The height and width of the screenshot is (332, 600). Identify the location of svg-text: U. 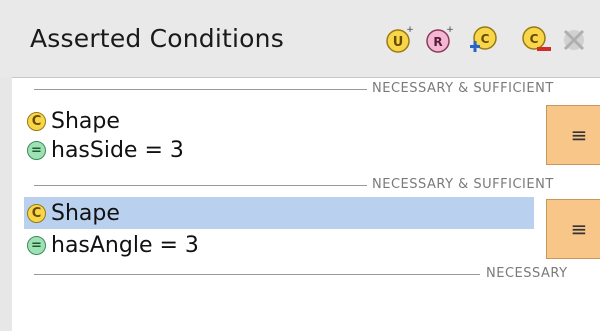
(398, 42).